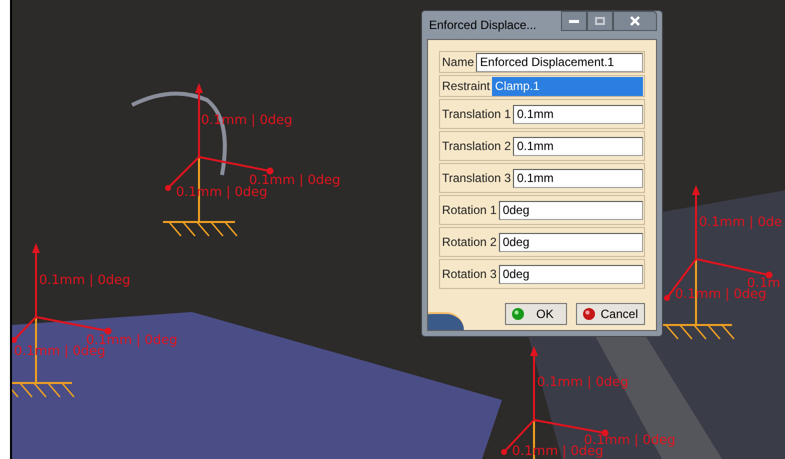 This screenshot has height=459, width=785. Describe the element at coordinates (476, 178) in the screenshot. I see `field-label: Translation 3` at that location.